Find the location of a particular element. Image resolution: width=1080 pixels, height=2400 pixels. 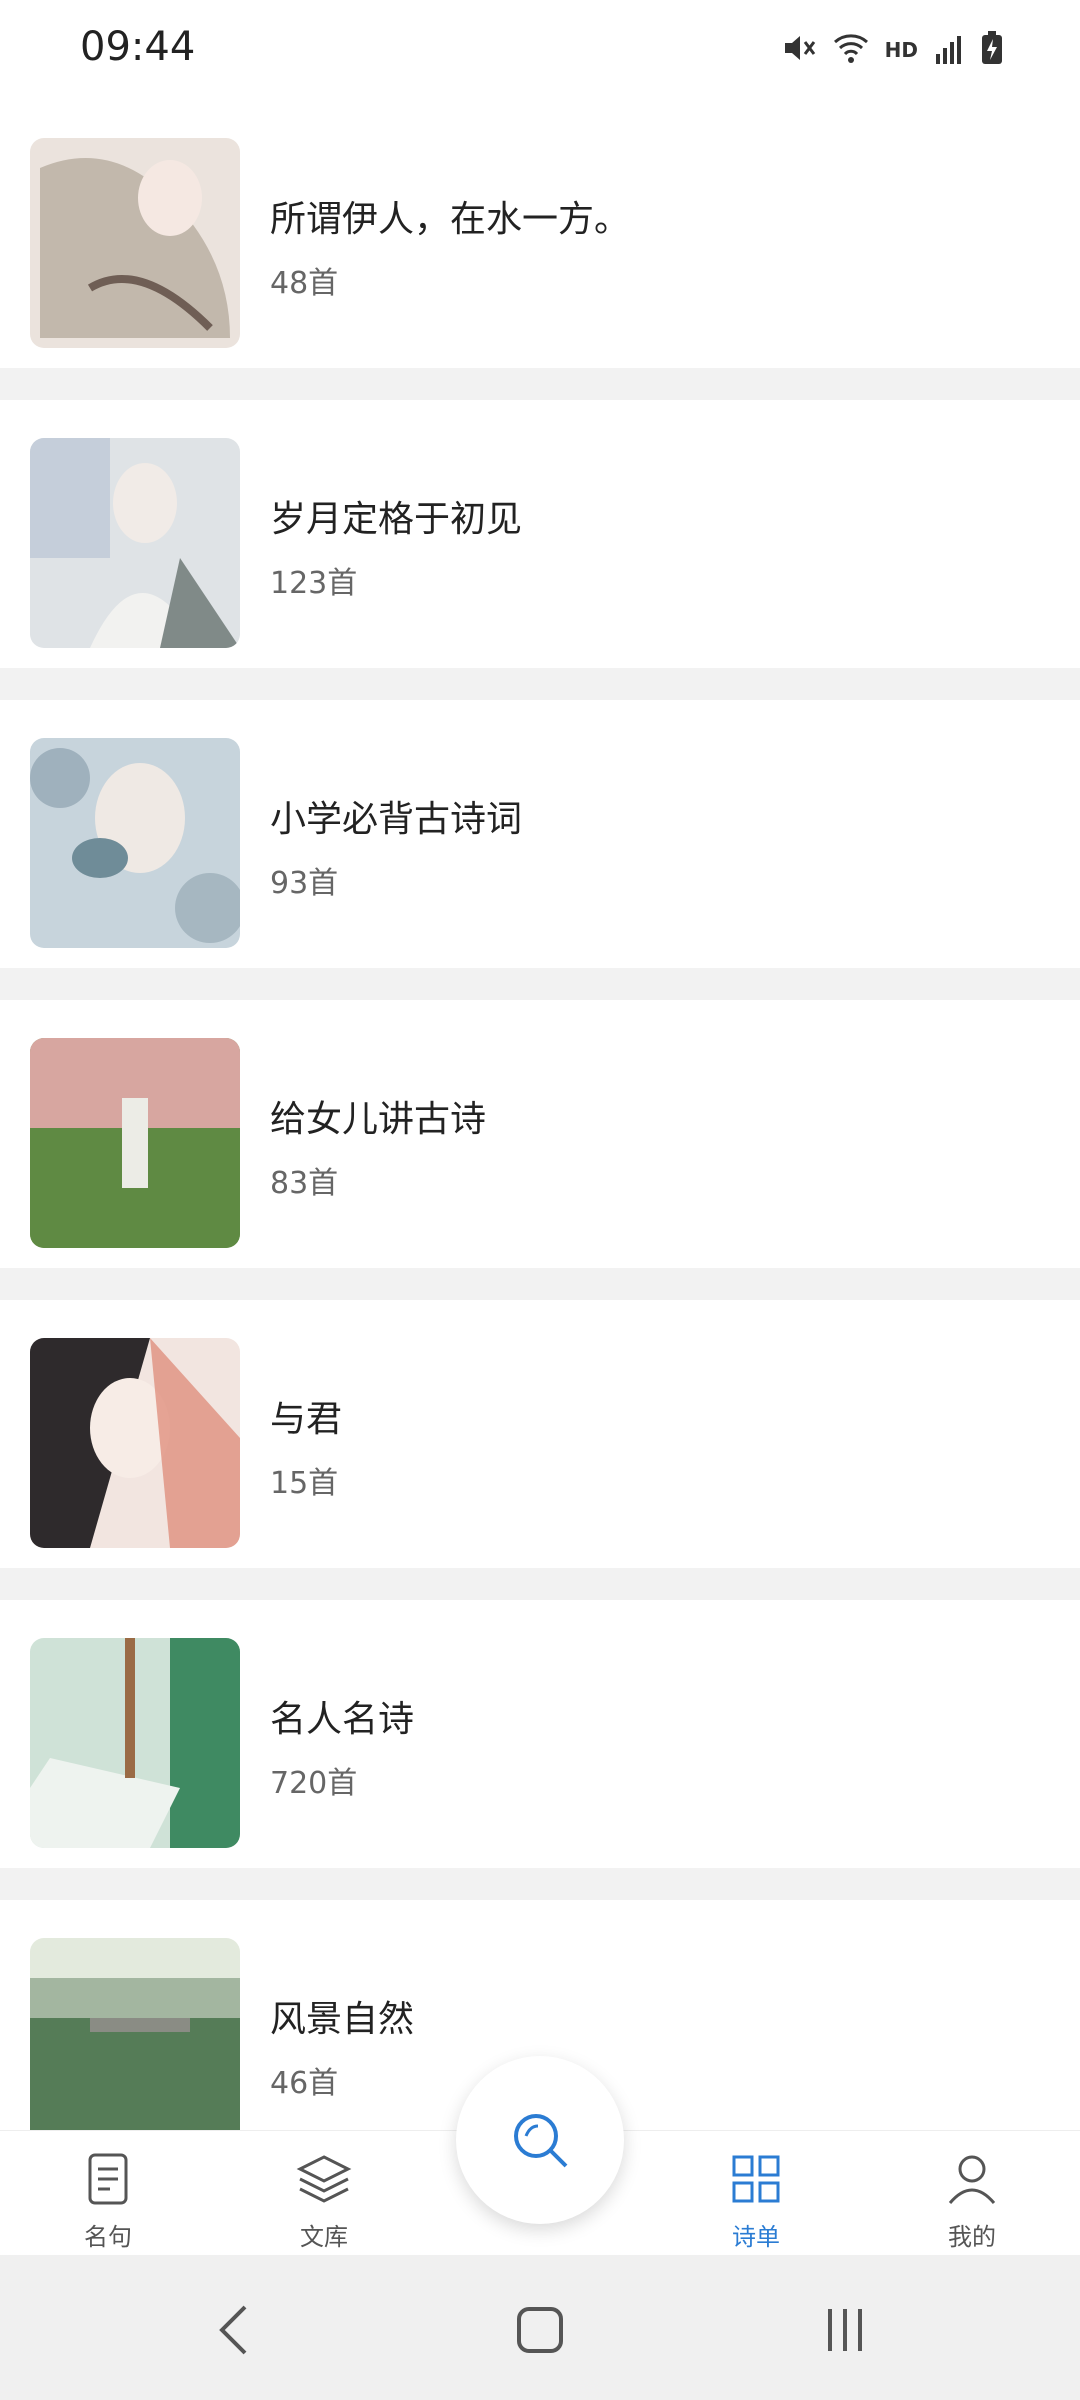

search-button is located at coordinates (540, 2140).